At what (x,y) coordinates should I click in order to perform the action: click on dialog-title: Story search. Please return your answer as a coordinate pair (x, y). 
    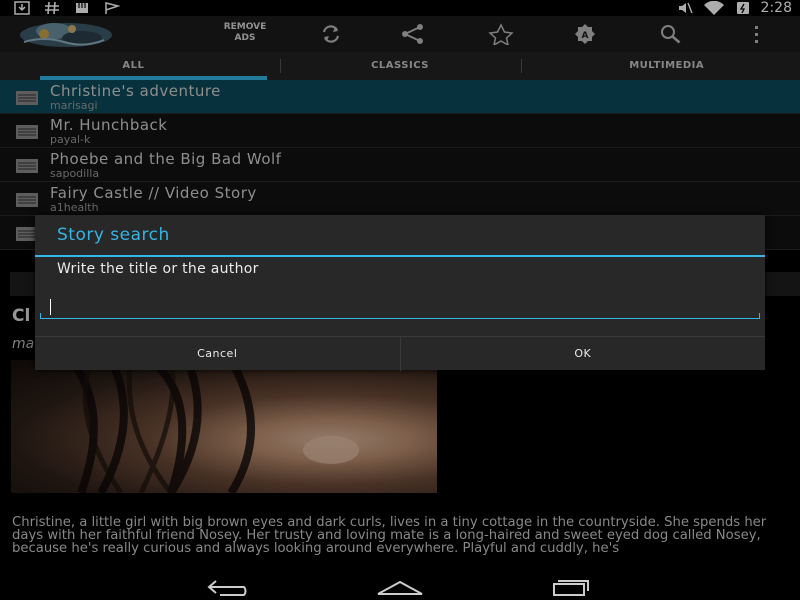
    Looking at the image, I should click on (113, 235).